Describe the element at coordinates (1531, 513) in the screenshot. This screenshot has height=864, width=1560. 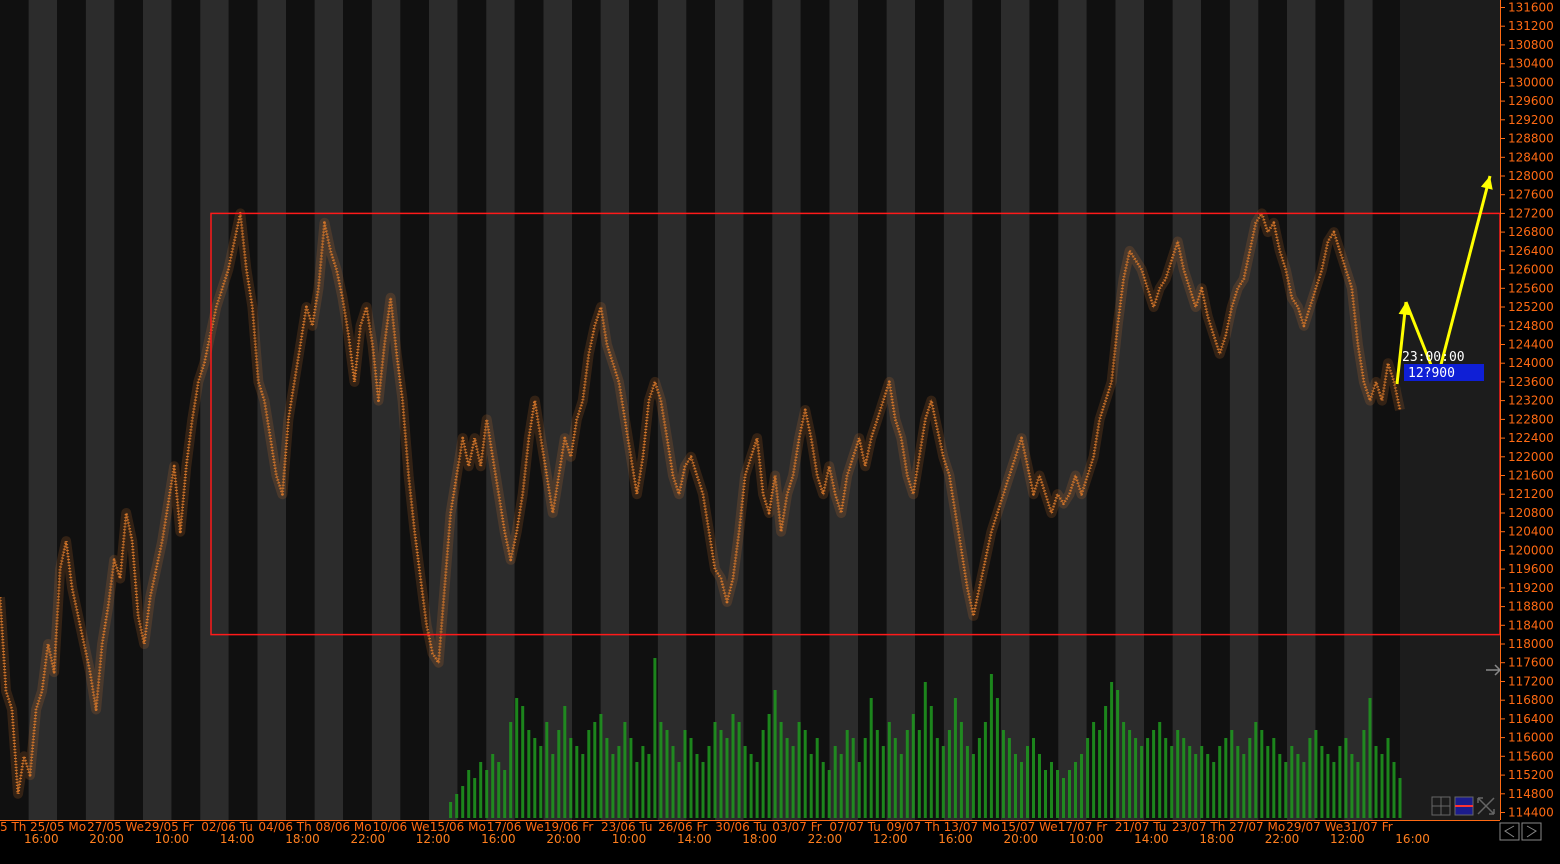
I see `y-tick-label: 120800` at that location.